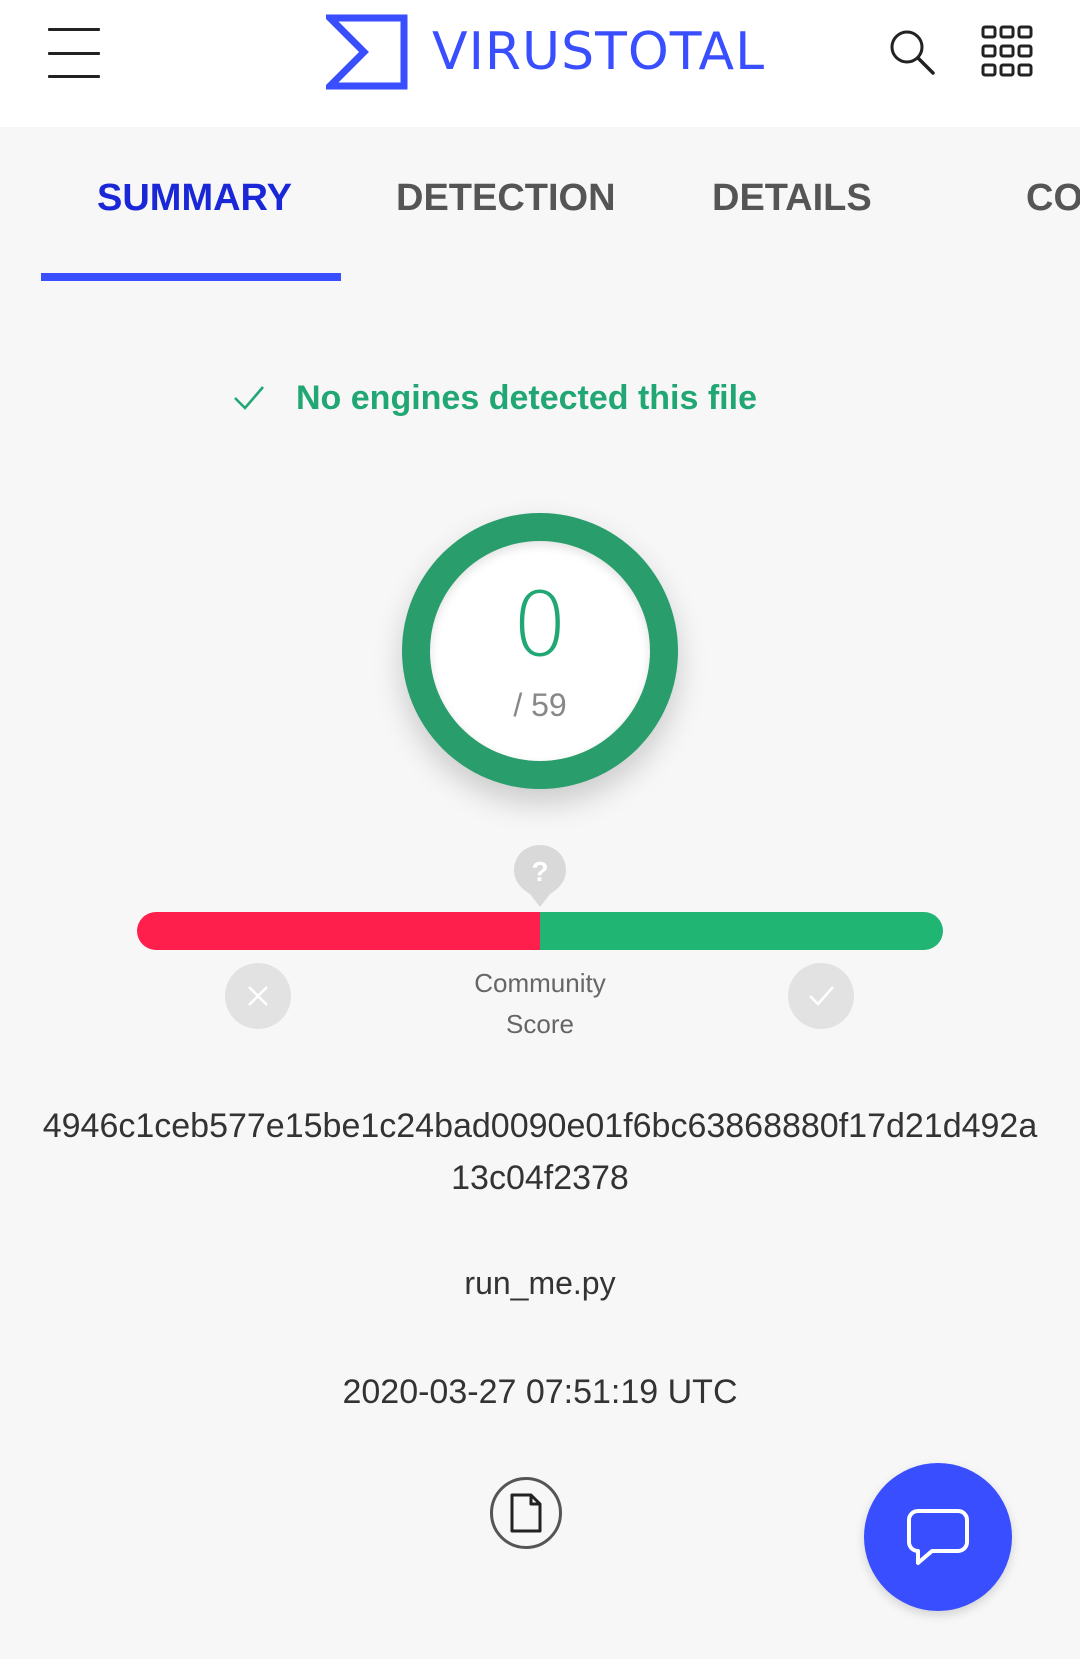  I want to click on vote-harmful-button, so click(258, 996).